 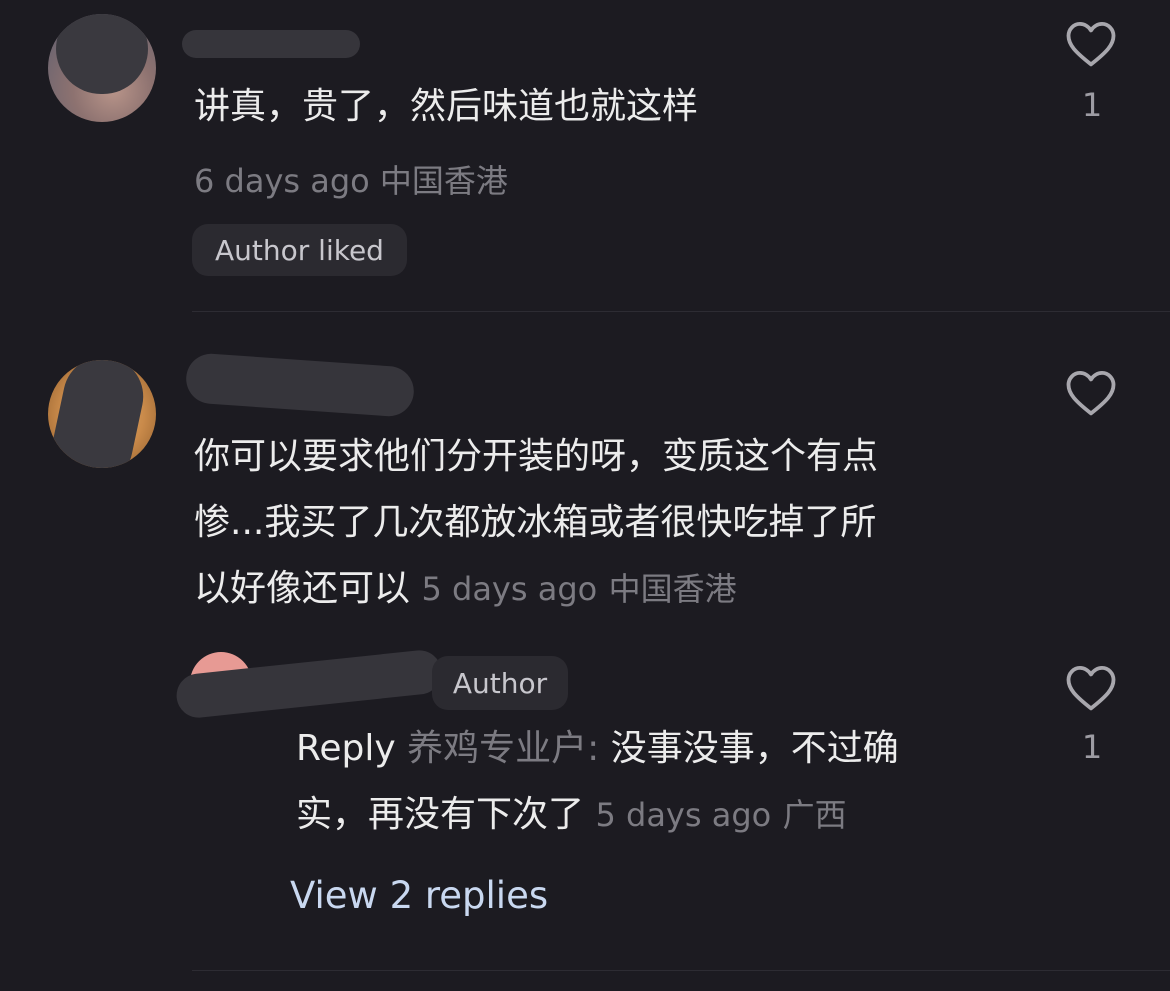 I want to click on reply-line: 实，再没有下次了 5 days ago 广西, so click(x=597, y=815).